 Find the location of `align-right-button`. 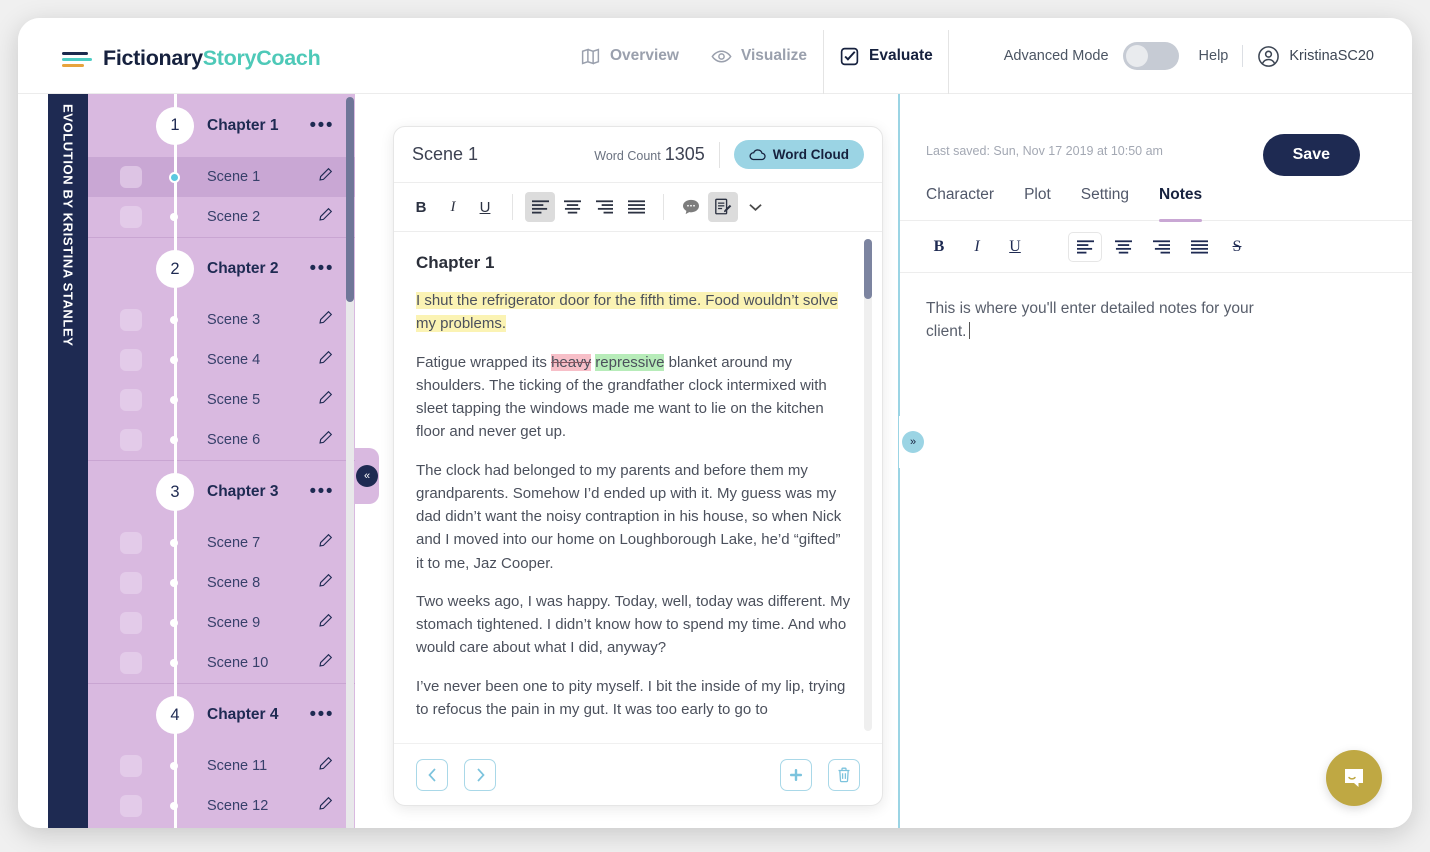

align-right-button is located at coordinates (604, 207).